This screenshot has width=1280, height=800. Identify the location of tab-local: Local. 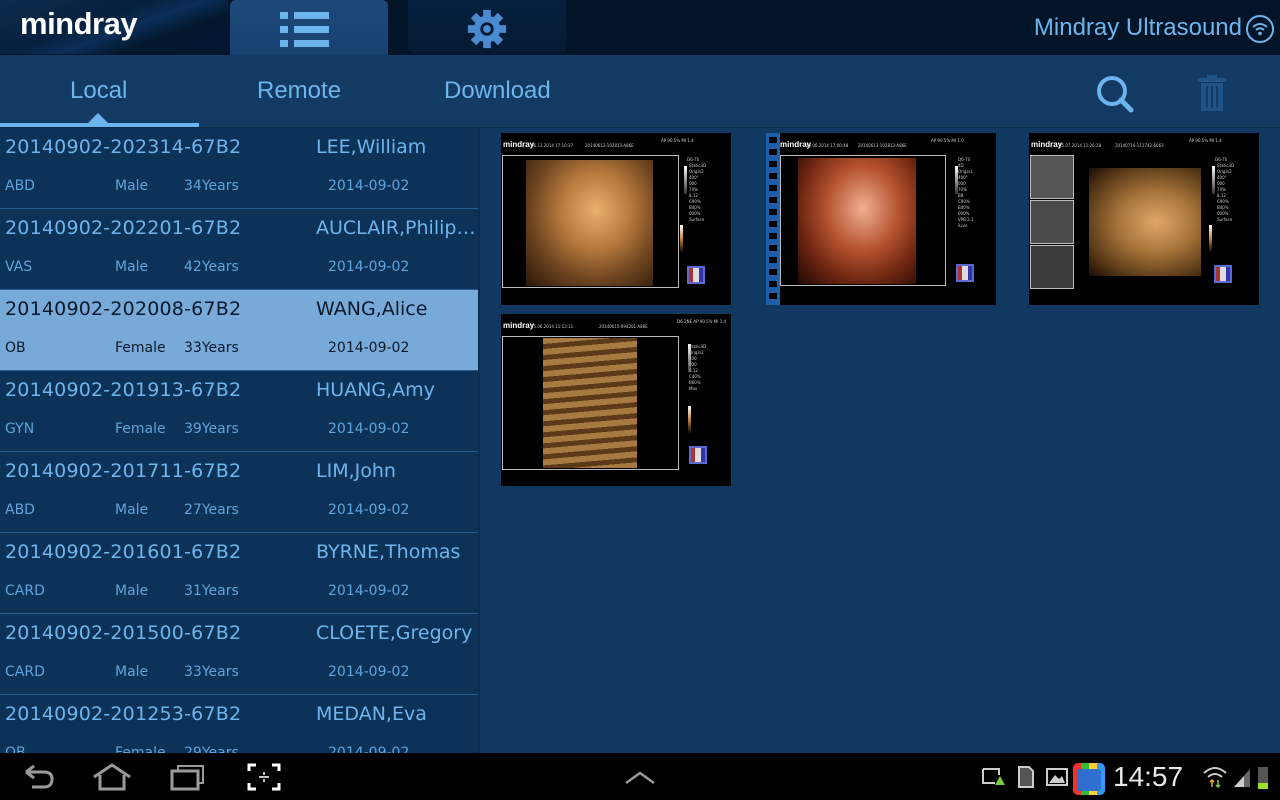
(98, 91).